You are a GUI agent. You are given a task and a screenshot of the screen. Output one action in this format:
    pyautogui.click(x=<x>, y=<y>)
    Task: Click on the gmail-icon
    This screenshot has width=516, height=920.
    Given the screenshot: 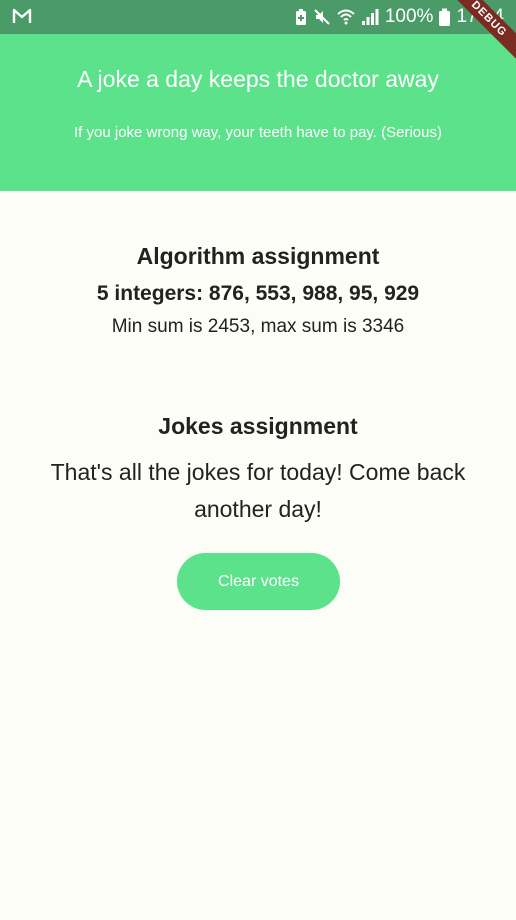 What is the action you would take?
    pyautogui.click(x=22, y=17)
    